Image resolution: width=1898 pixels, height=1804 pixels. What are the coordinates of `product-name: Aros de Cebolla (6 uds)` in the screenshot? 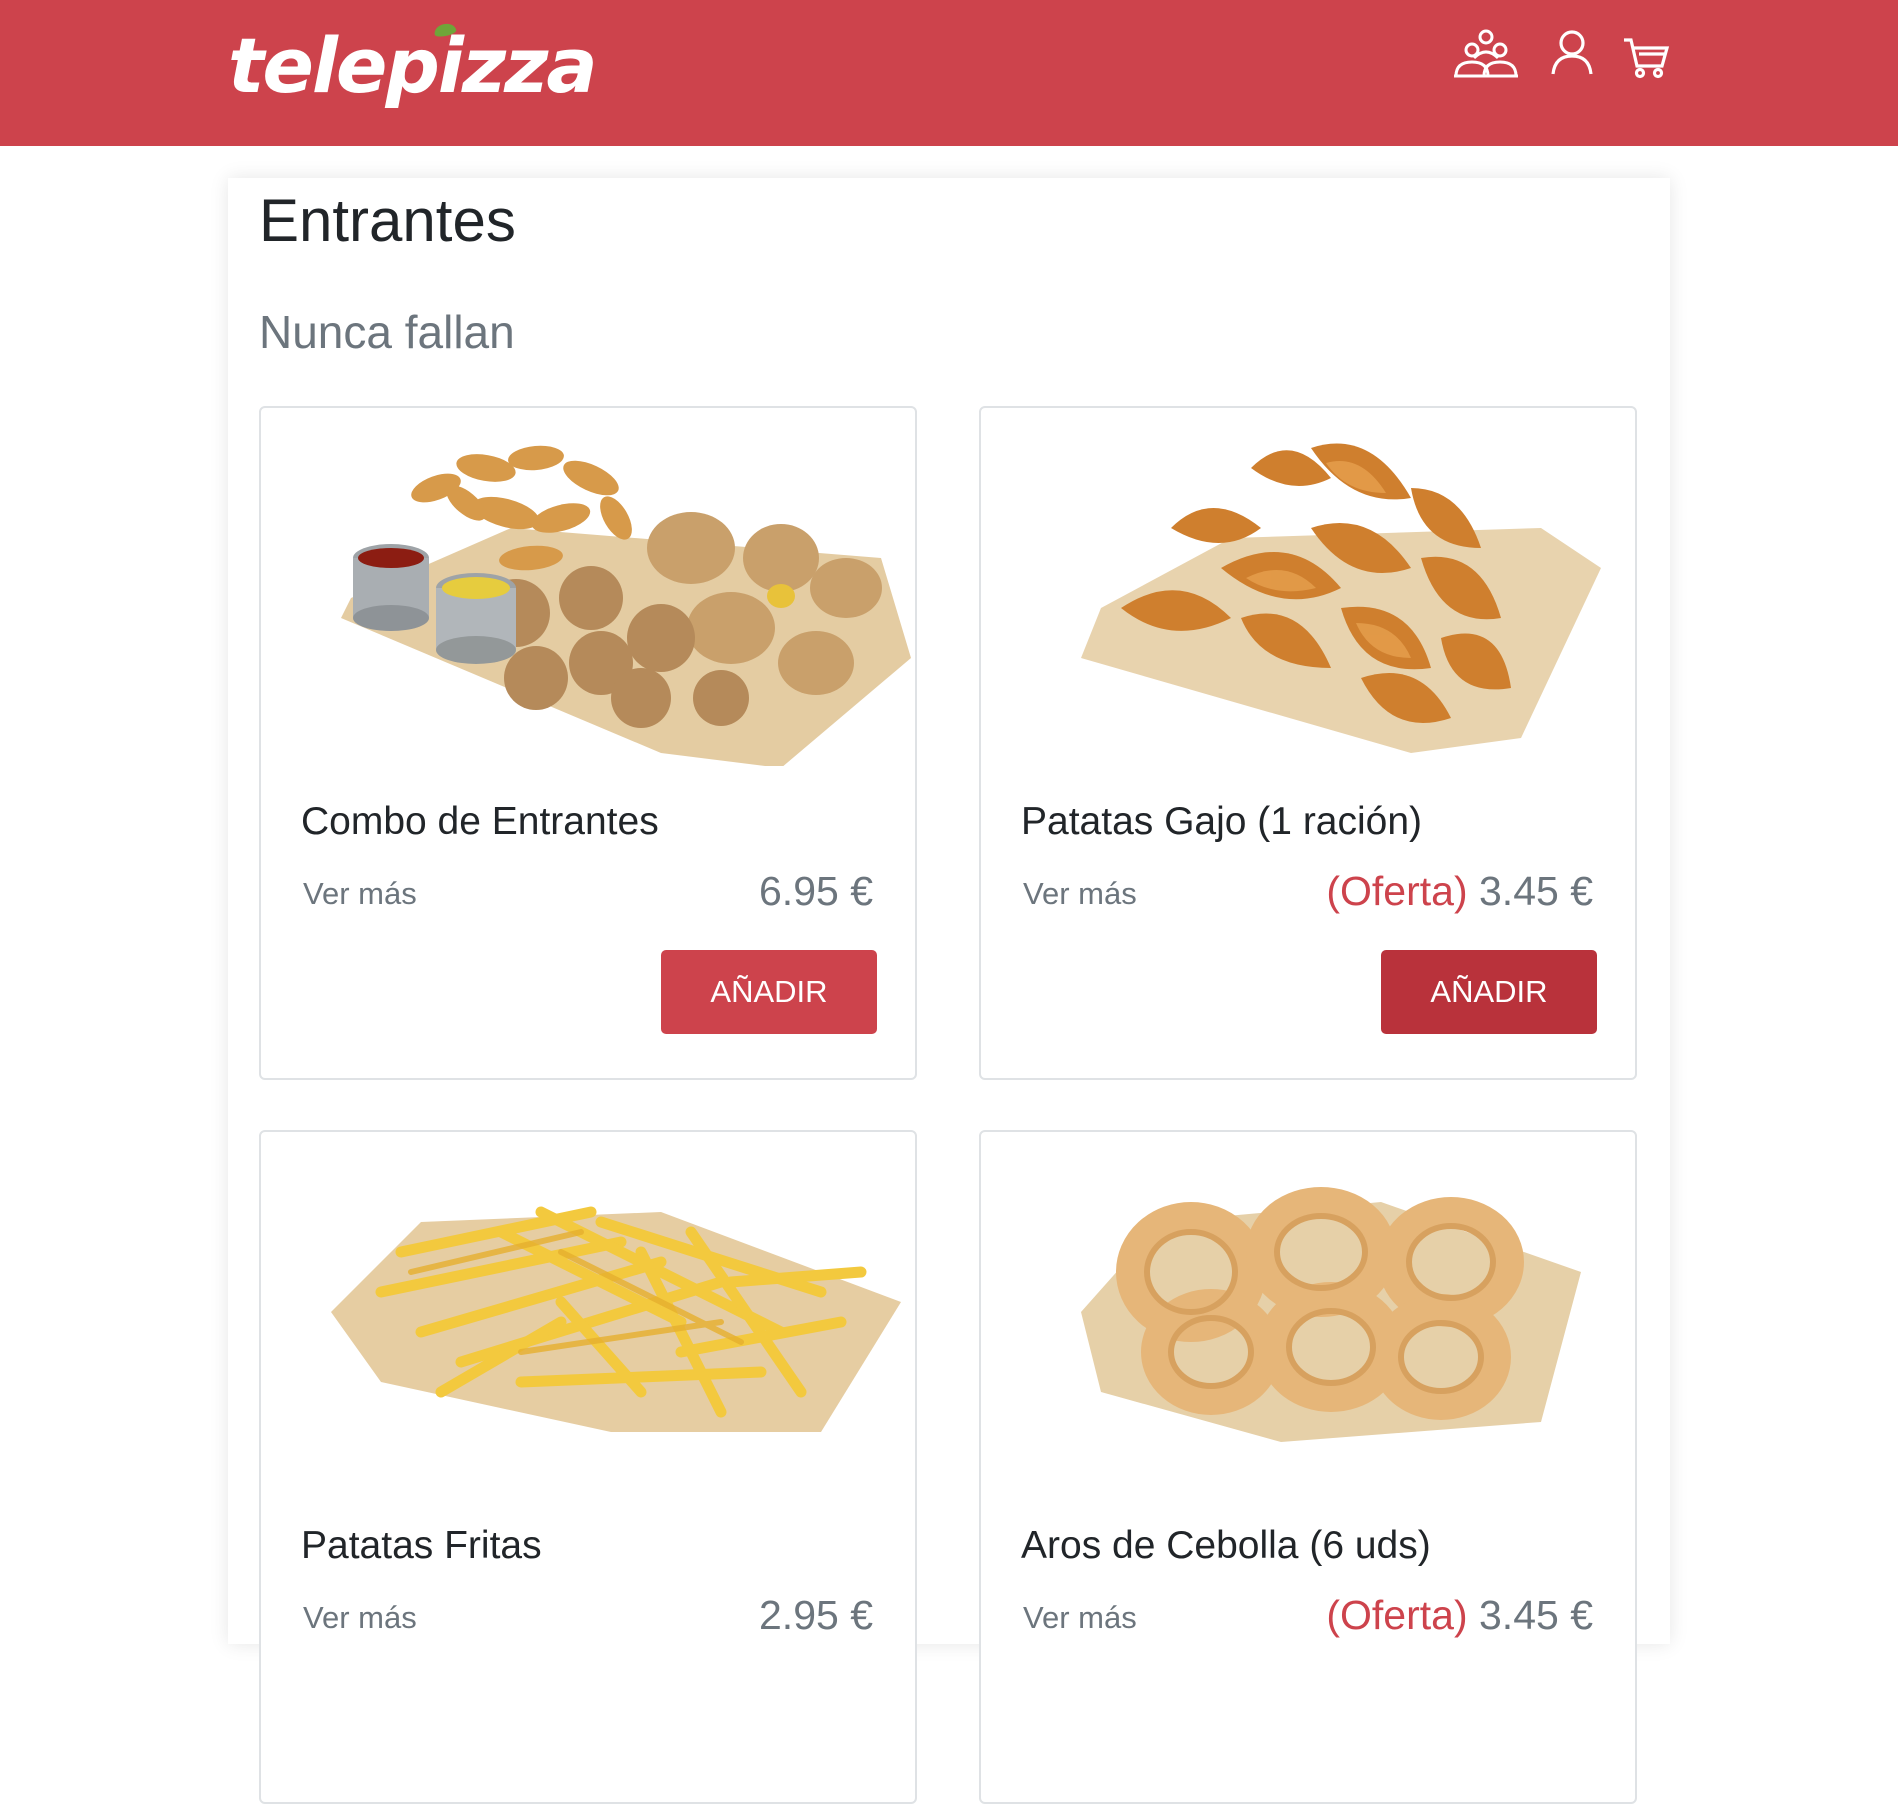 It's located at (1226, 1545).